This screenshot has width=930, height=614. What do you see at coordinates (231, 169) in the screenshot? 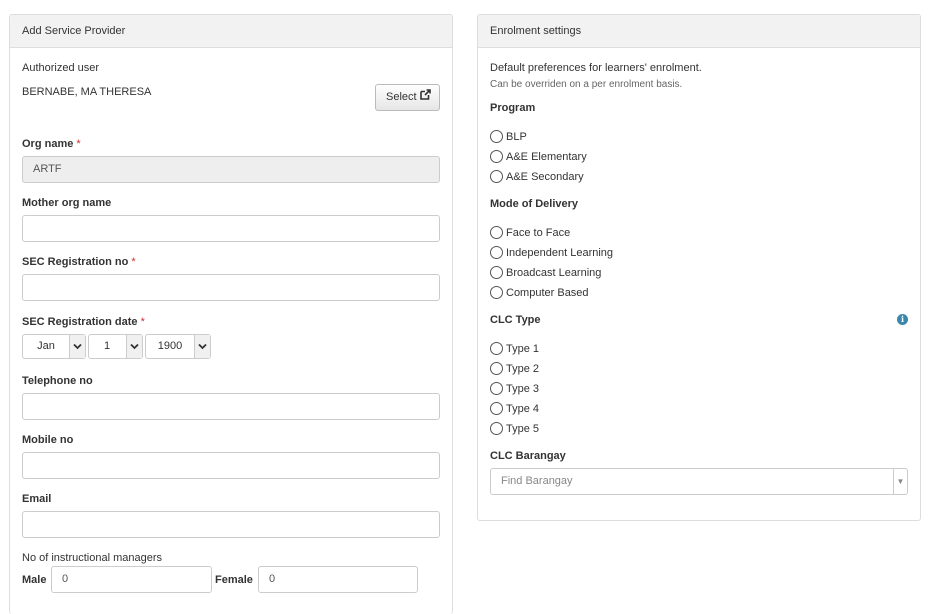
I see `org-name-field: ARTF` at bounding box center [231, 169].